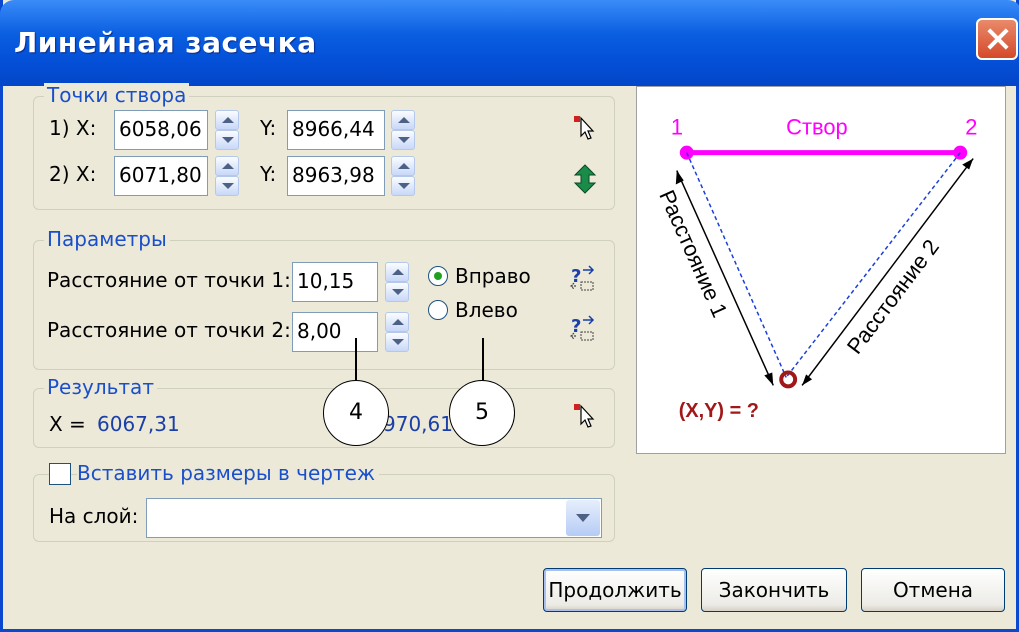  What do you see at coordinates (968, 164) in the screenshot?
I see `distance2-arrowhead-top` at bounding box center [968, 164].